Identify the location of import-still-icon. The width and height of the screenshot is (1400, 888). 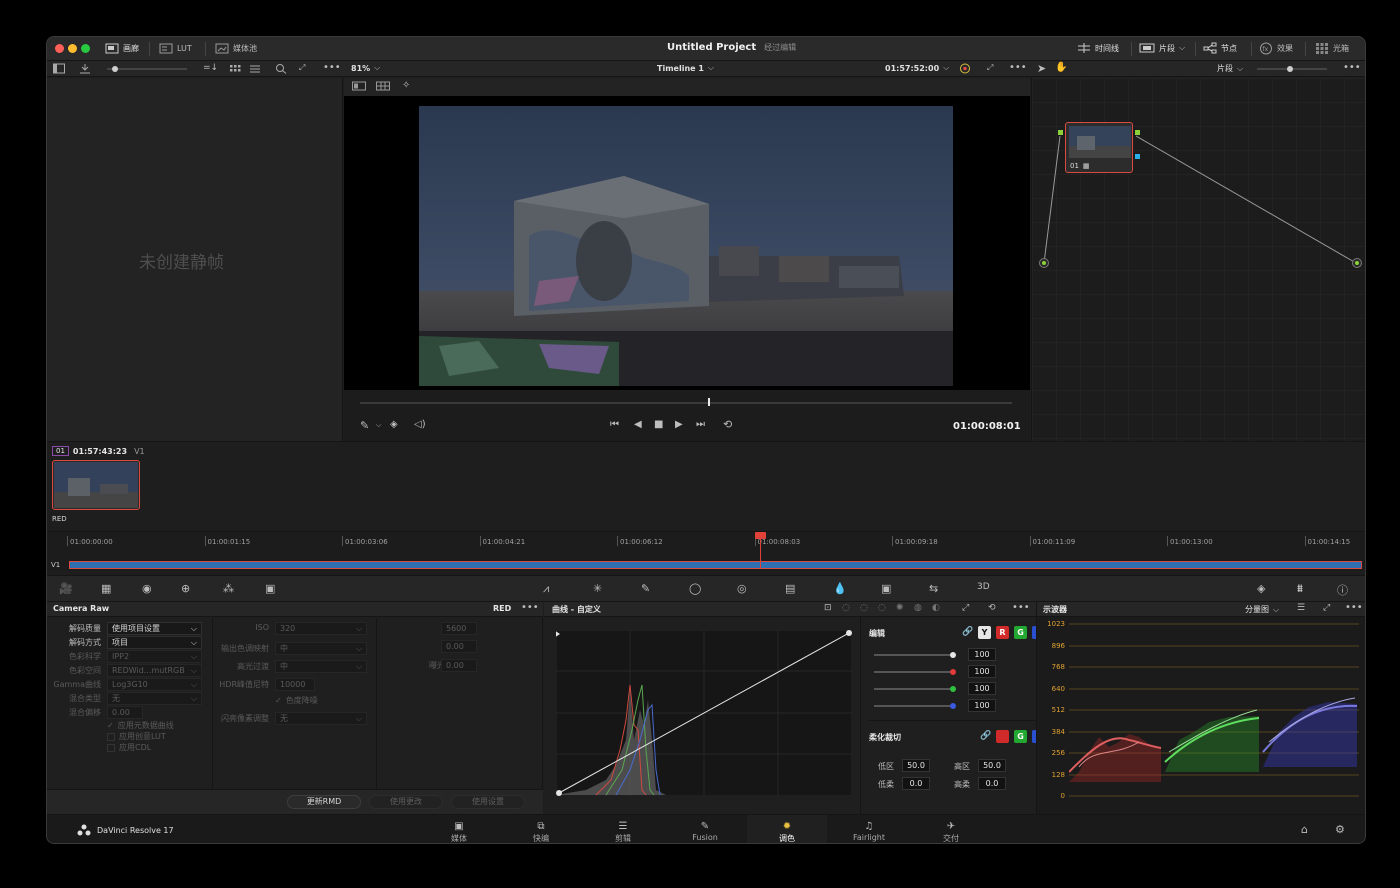
(85, 68).